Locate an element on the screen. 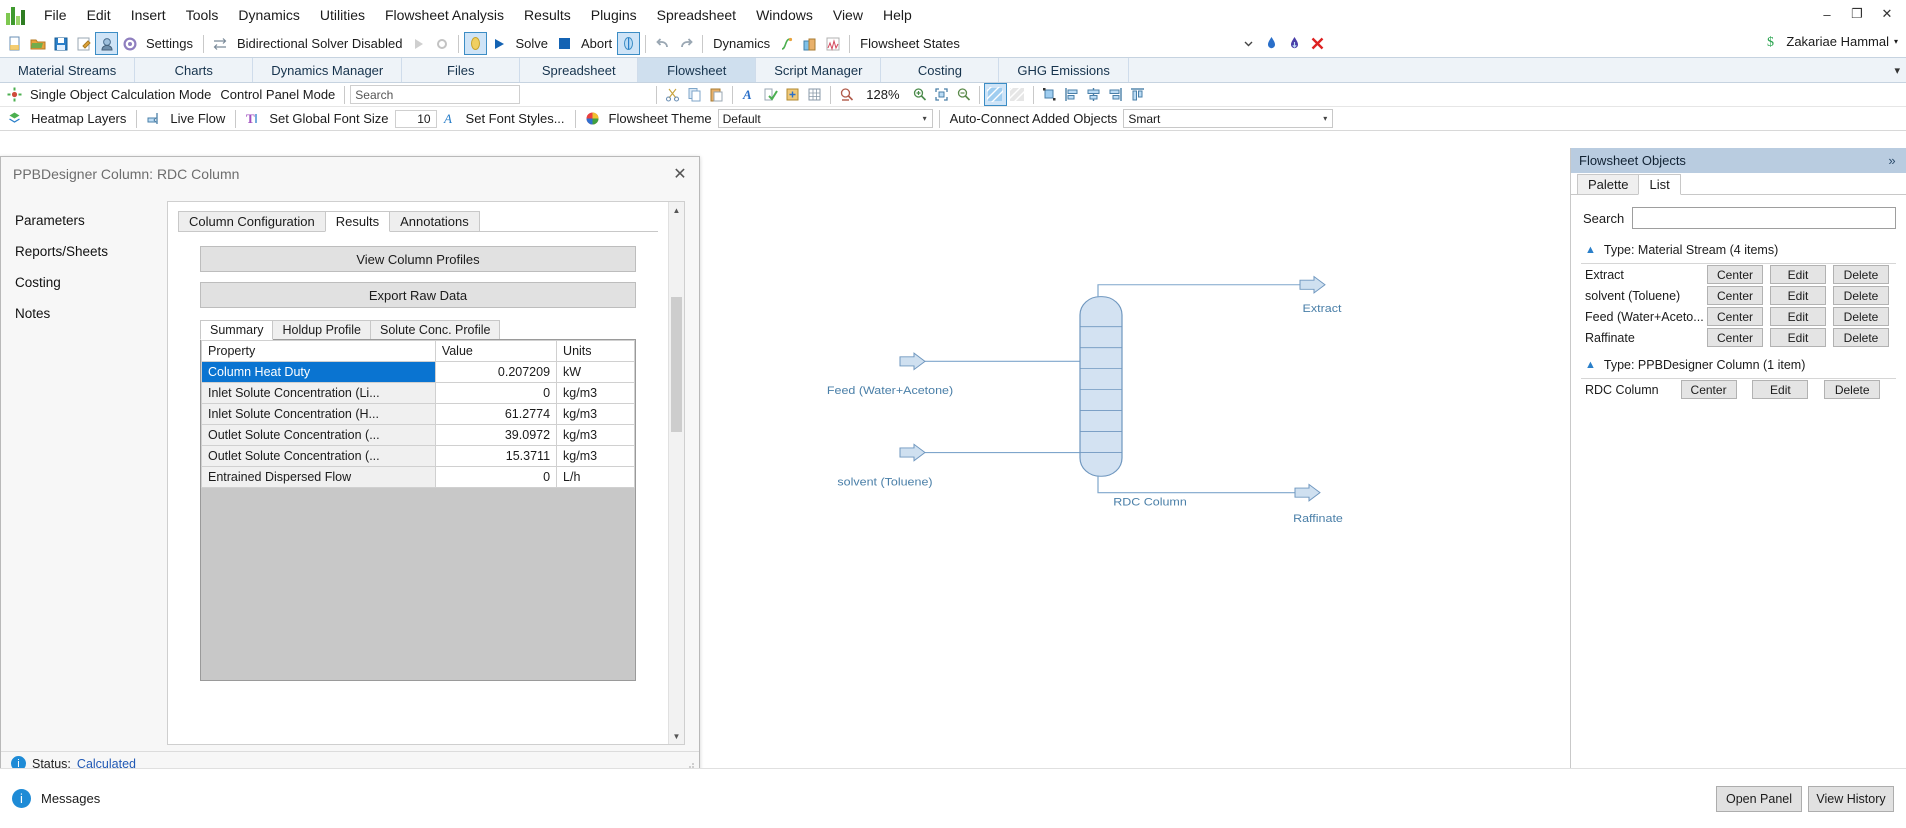 The height and width of the screenshot is (828, 1906). abort-stop-icon is located at coordinates (564, 43).